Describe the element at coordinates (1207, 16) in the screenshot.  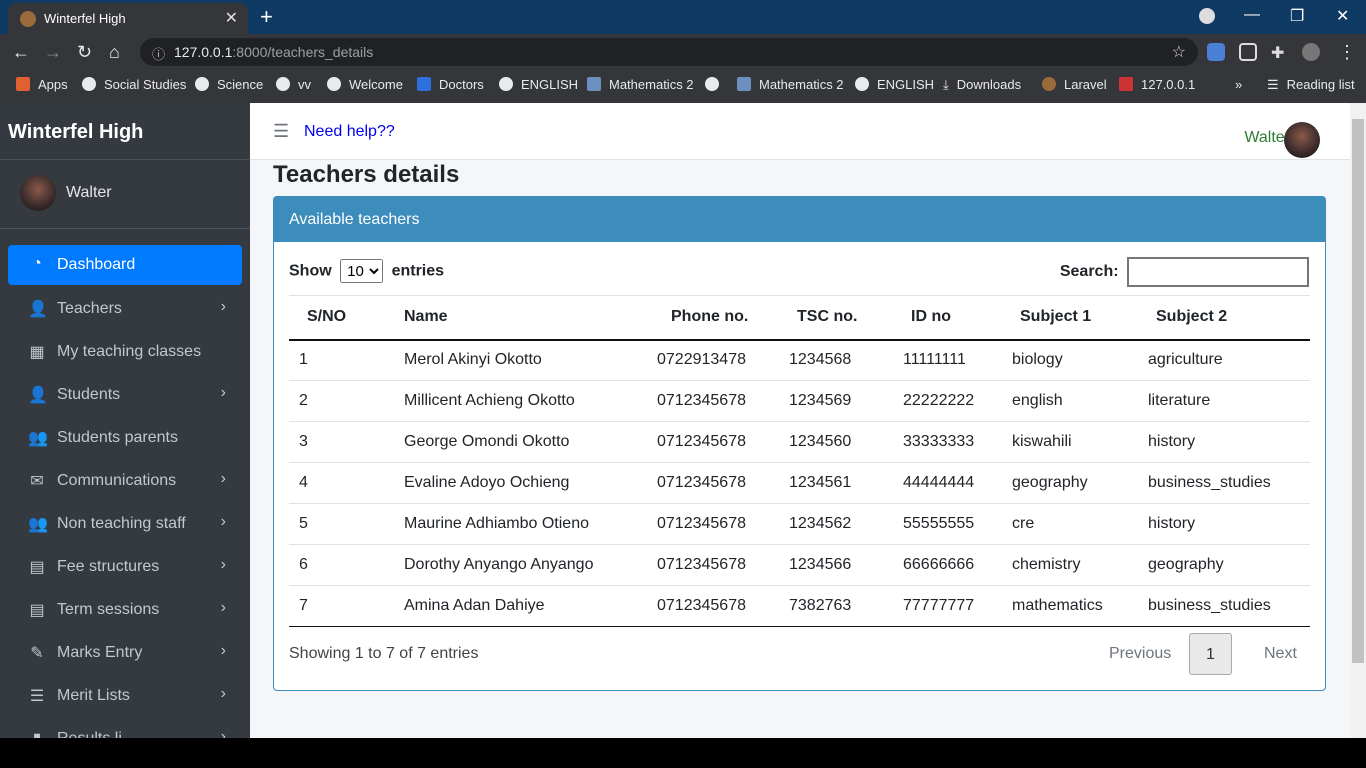
I see `profile-menu-icon` at that location.